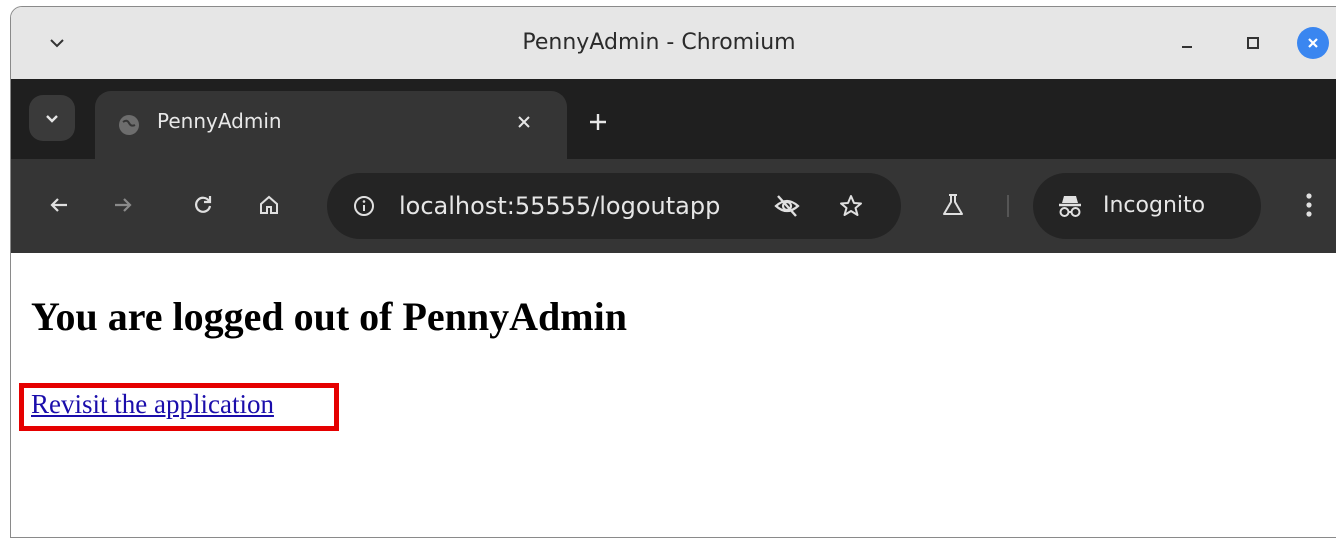 This screenshot has height=538, width=1336. I want to click on incognito-icon, so click(1070, 206).